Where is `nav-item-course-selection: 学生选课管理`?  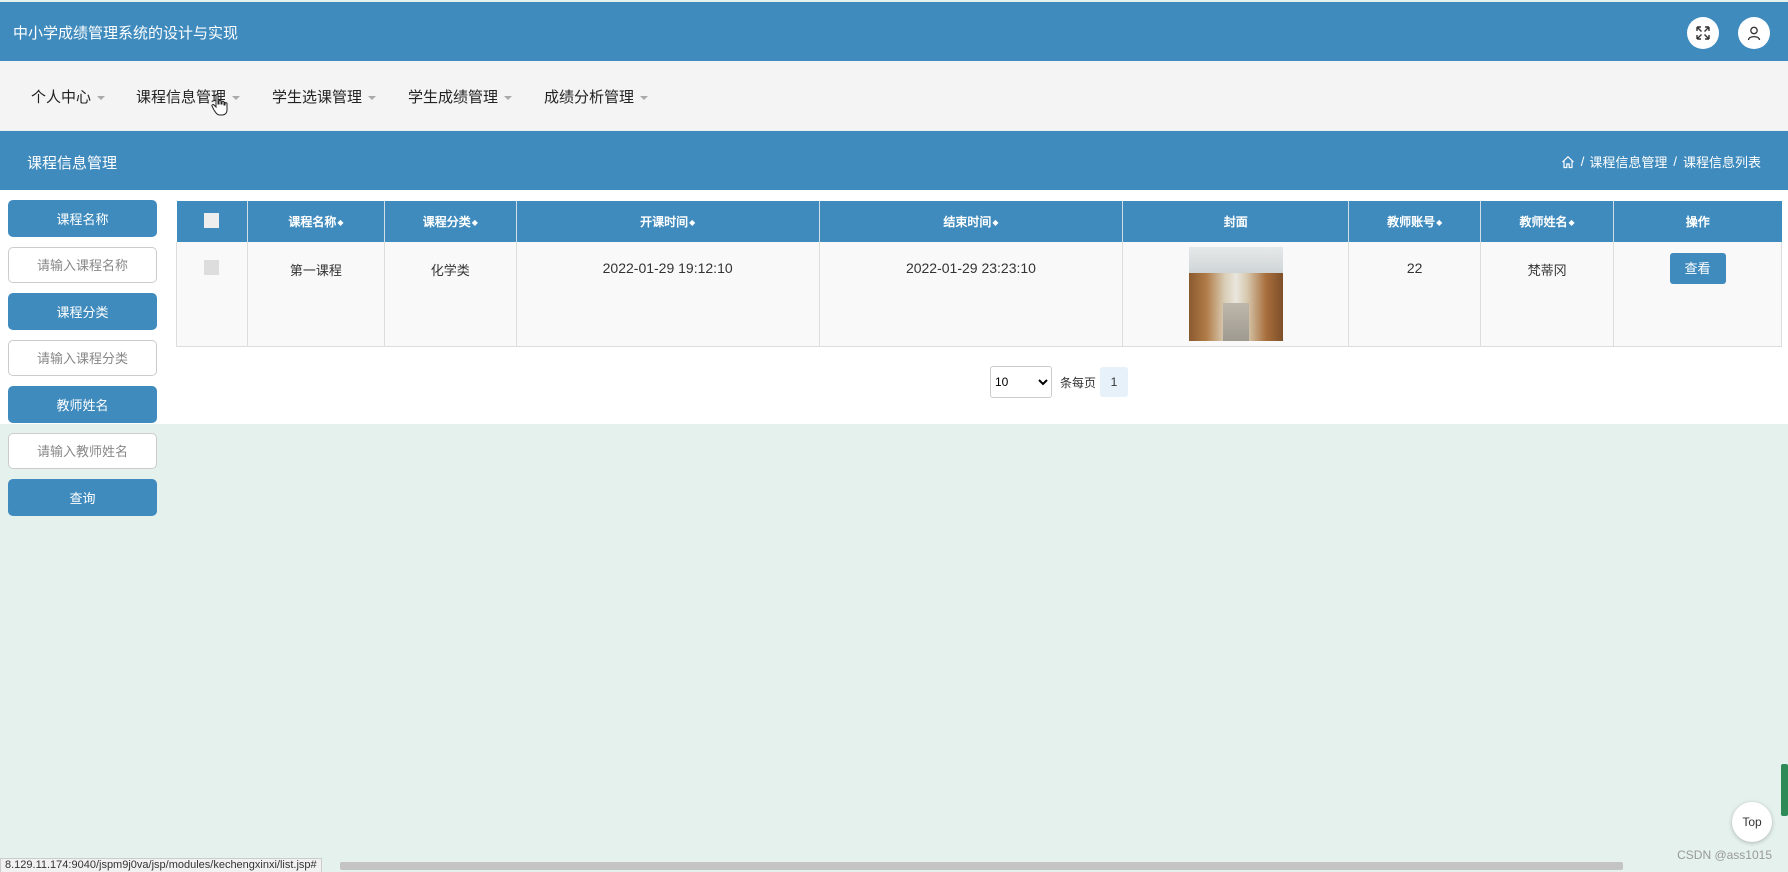 nav-item-course-selection: 学生选课管理 is located at coordinates (324, 96).